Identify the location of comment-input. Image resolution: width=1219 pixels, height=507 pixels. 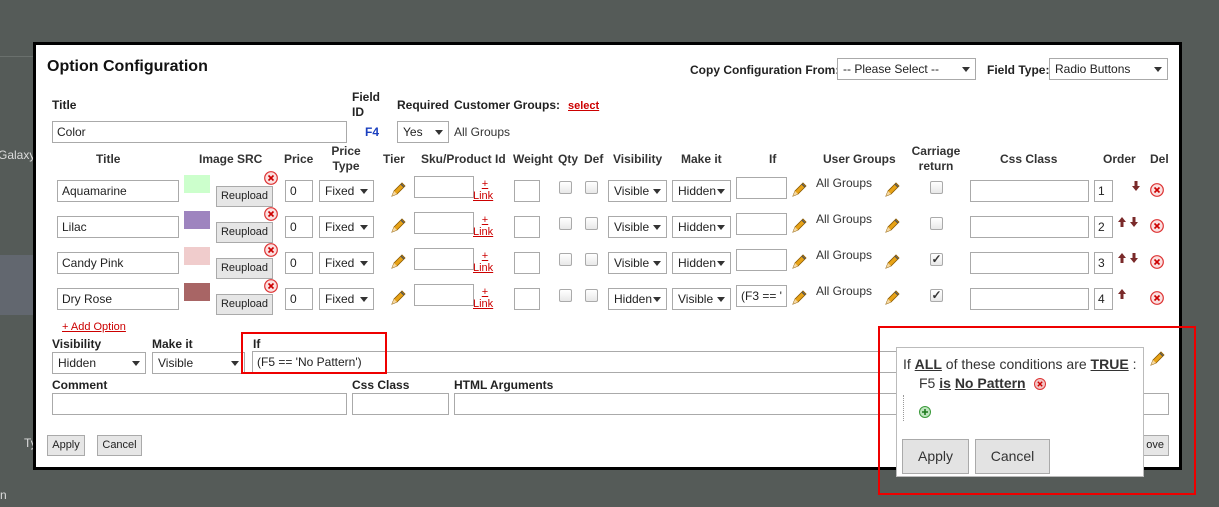
(199, 404).